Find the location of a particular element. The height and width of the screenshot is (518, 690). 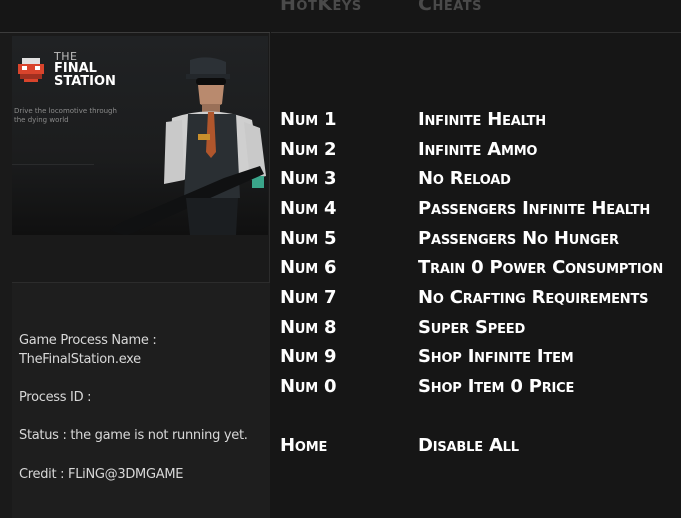

hotkey-label: Home is located at coordinates (304, 445).